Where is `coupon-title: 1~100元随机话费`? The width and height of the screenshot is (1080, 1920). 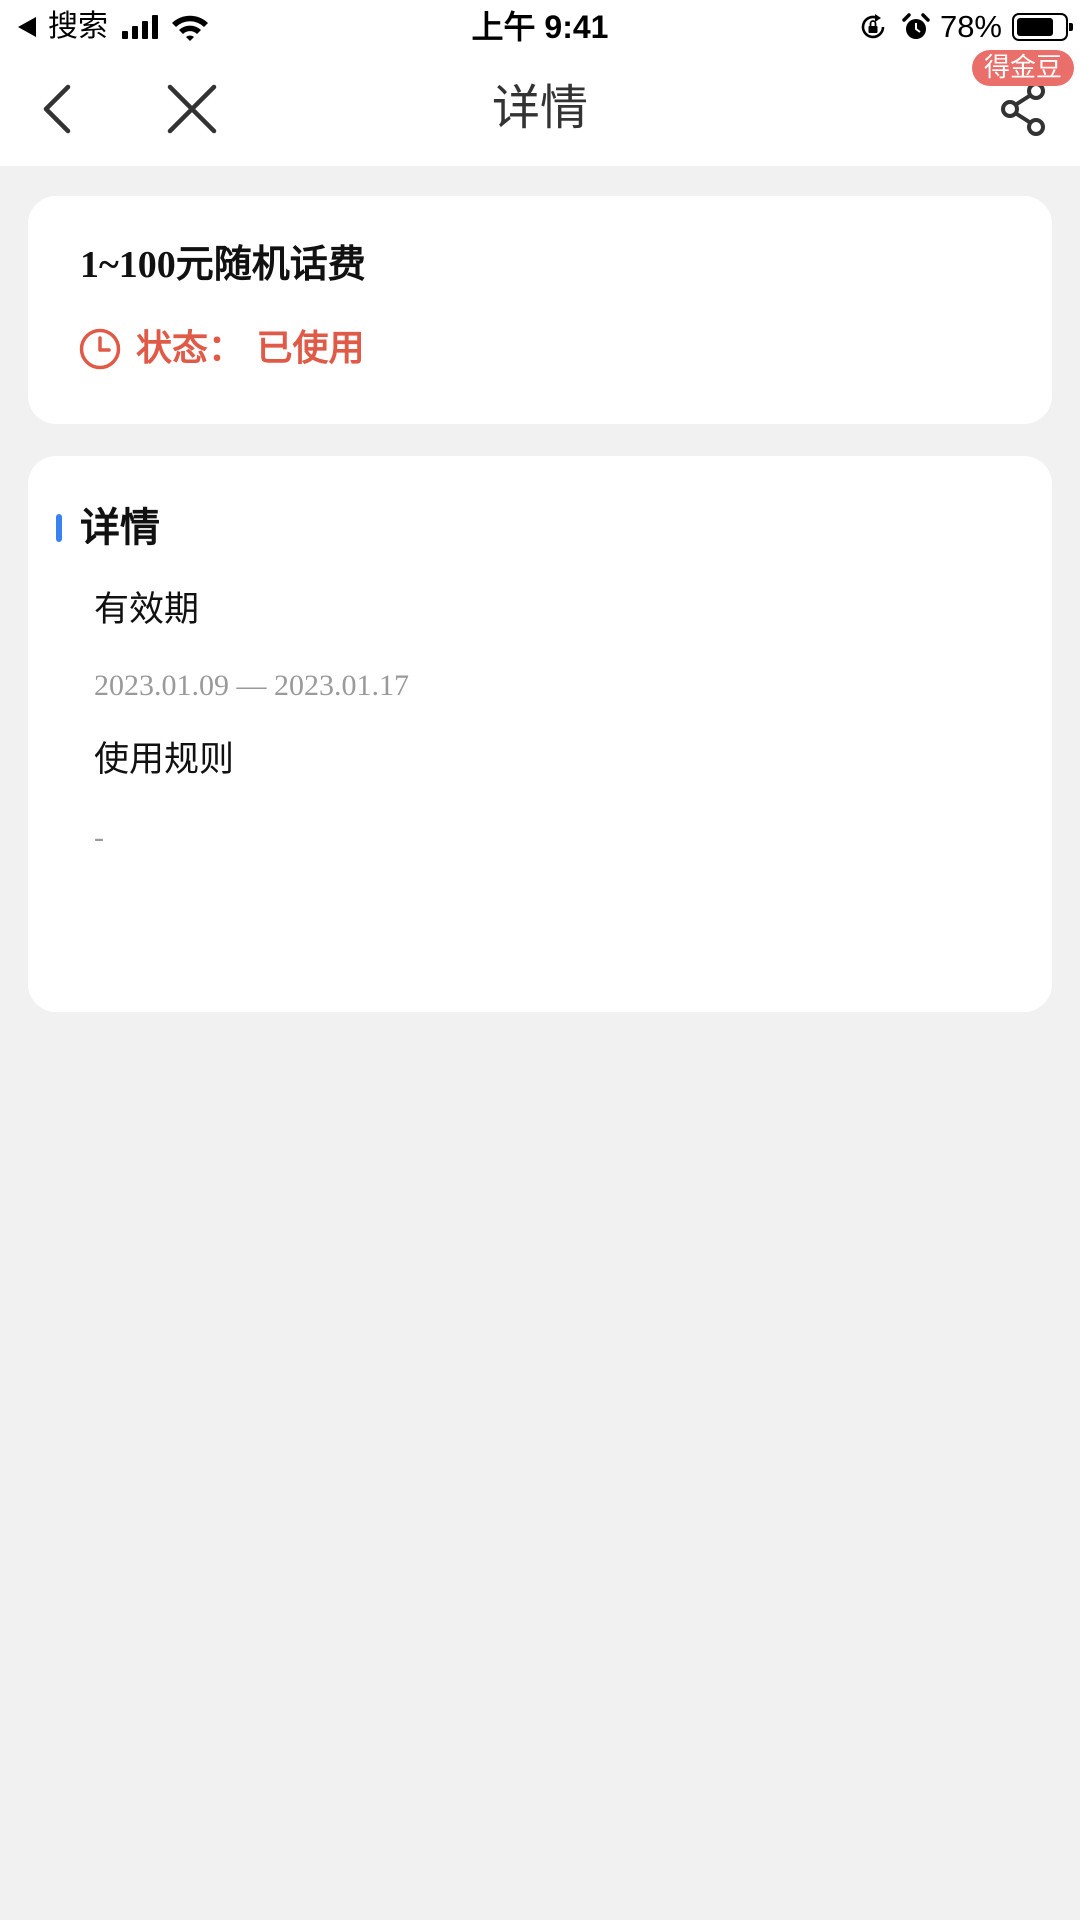
coupon-title: 1~100元随机话费 is located at coordinates (223, 265).